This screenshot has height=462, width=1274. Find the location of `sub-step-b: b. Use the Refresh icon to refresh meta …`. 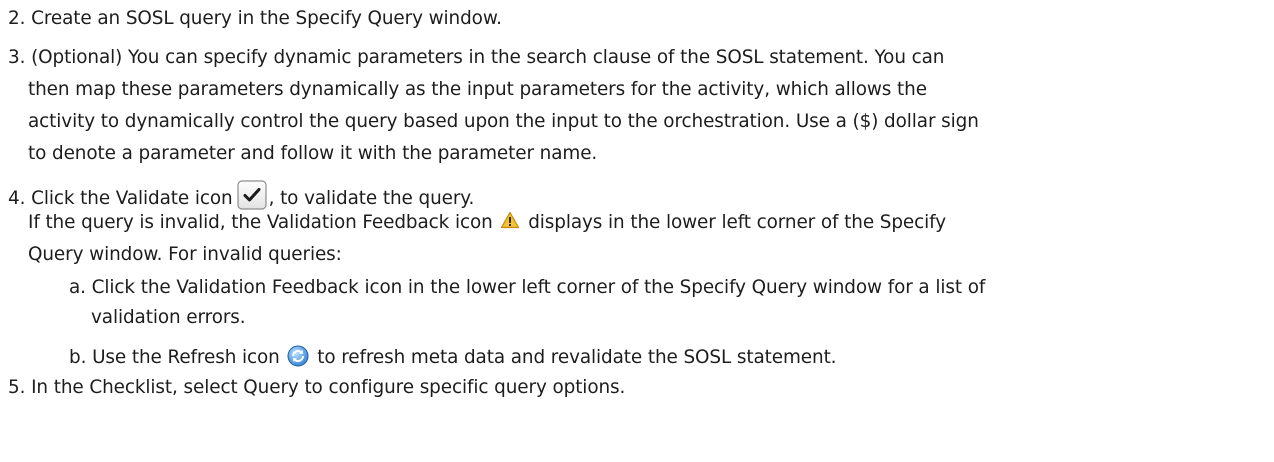

sub-step-b: b. Use the Refresh icon to refresh meta … is located at coordinates (453, 357).